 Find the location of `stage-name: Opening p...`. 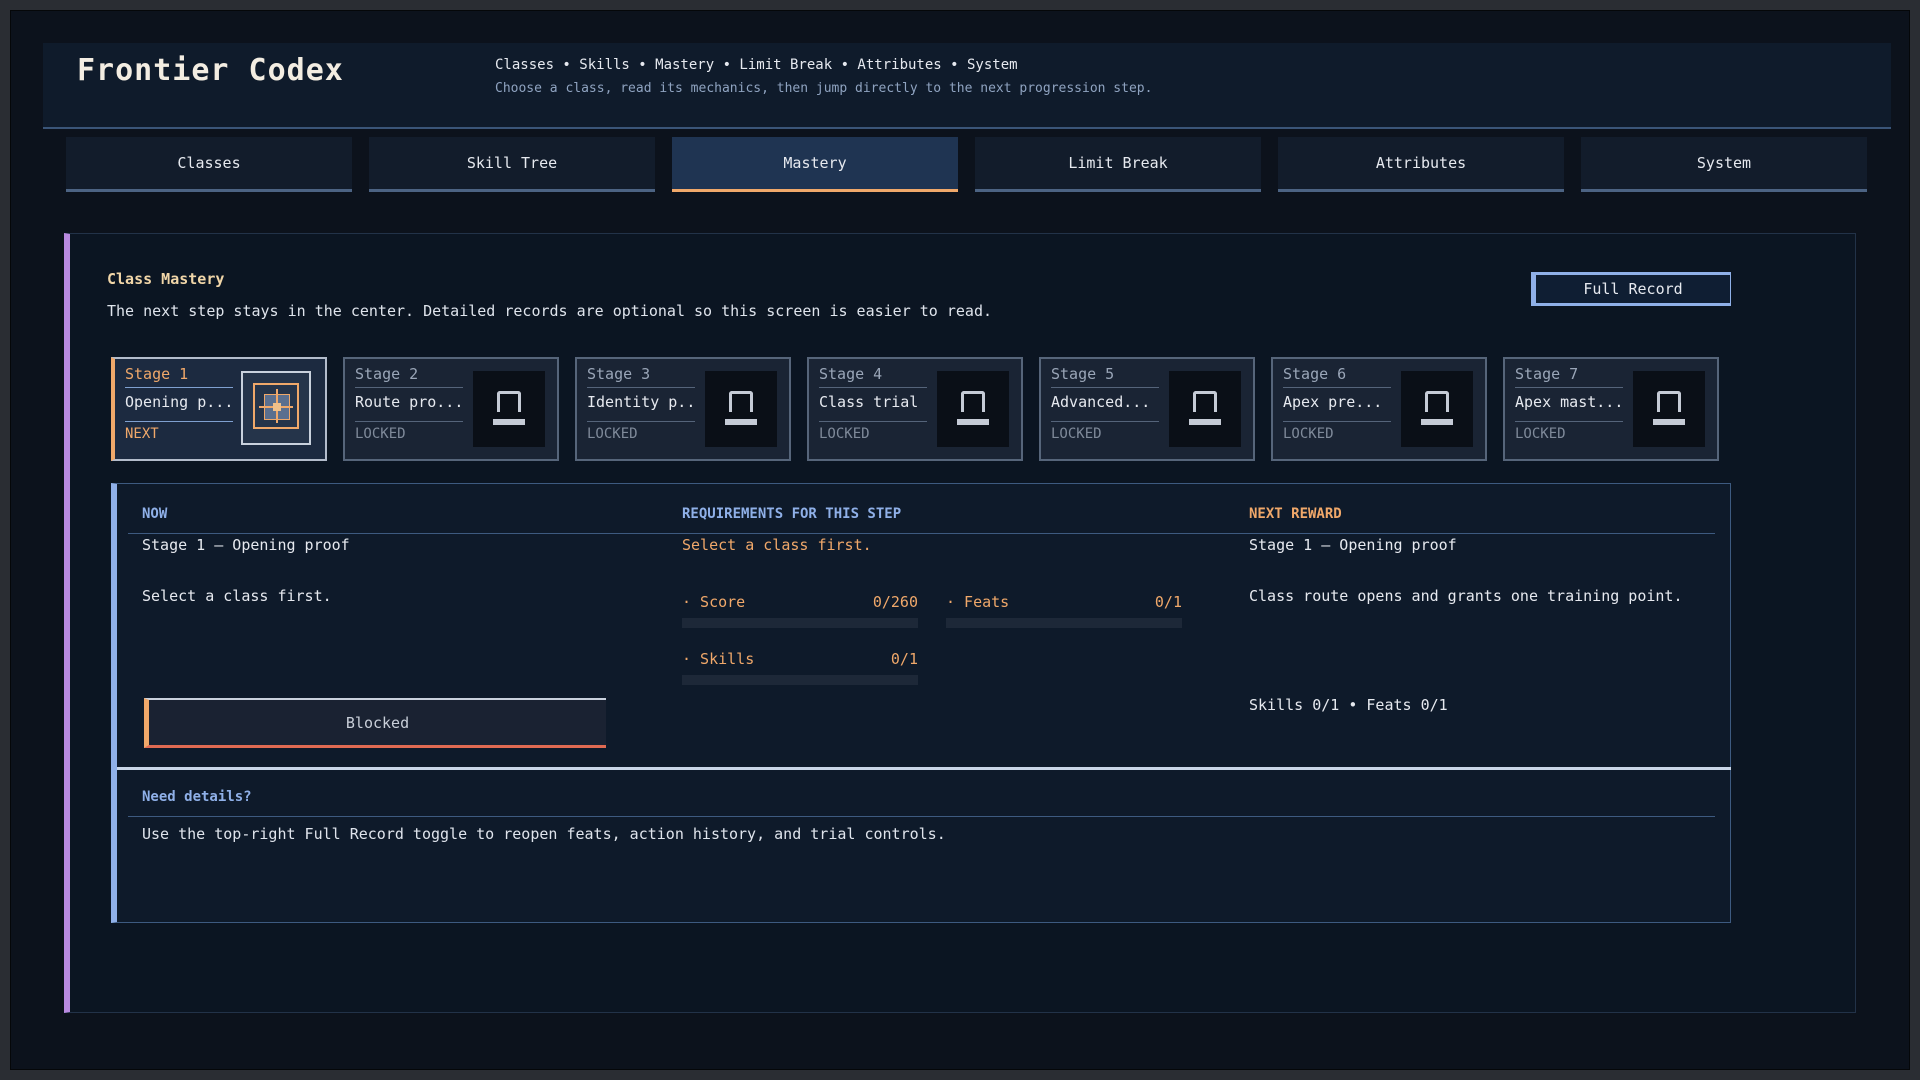

stage-name: Opening p... is located at coordinates (179, 402).